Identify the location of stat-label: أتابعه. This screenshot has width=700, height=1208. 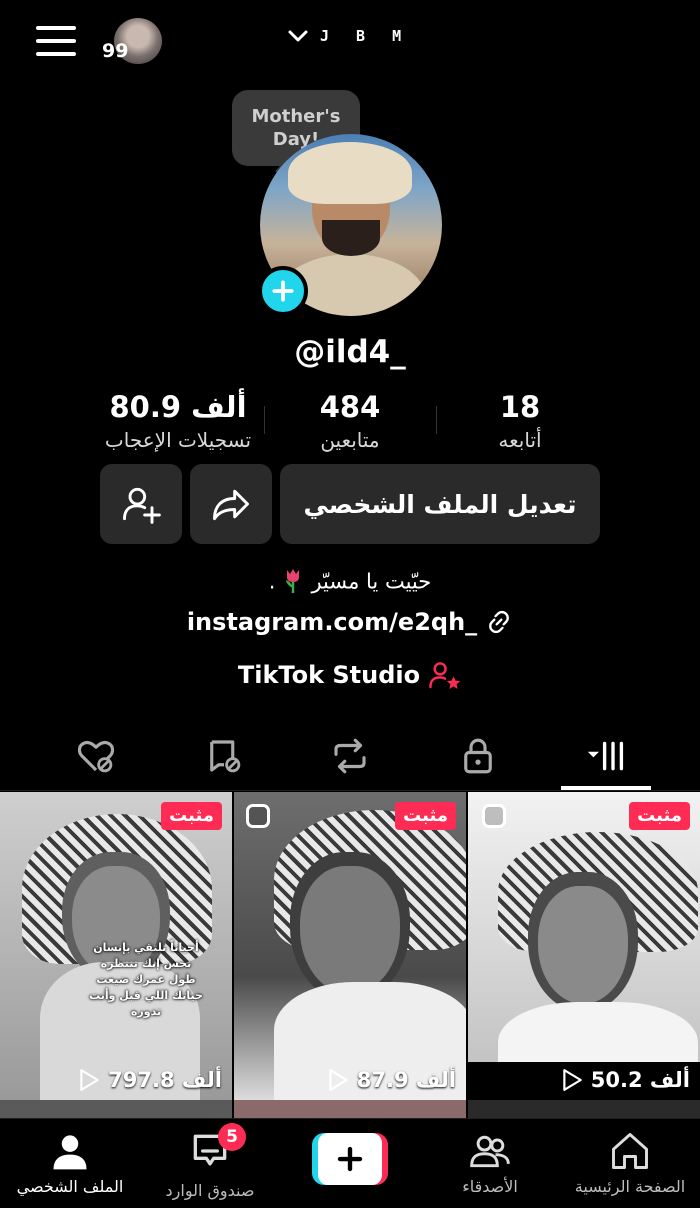
(520, 440).